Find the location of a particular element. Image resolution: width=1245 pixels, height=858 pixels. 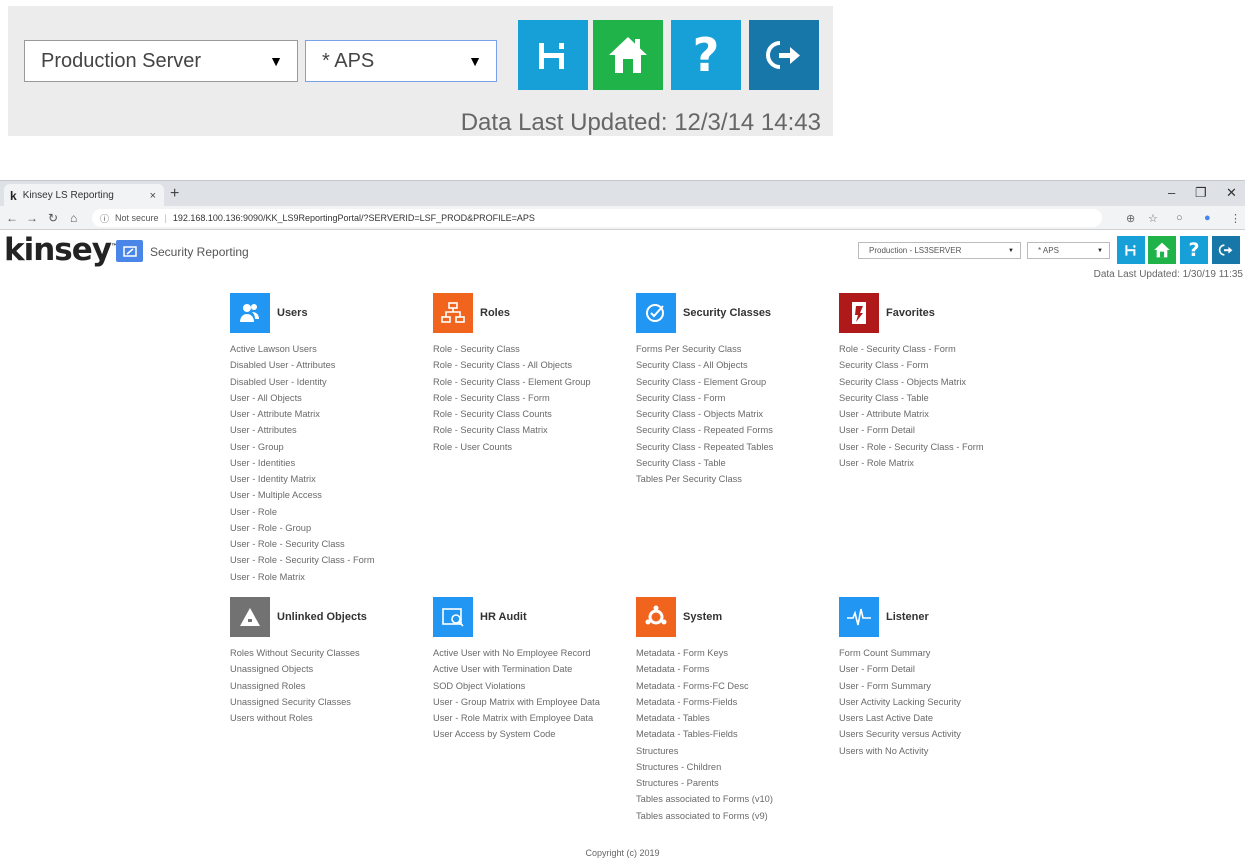

forward-icon: → is located at coordinates (32, 218).